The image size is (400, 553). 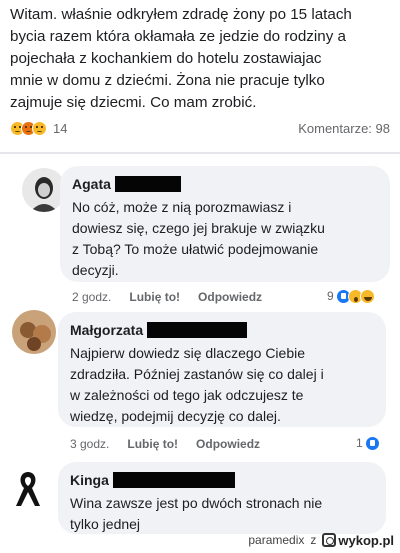 I want to click on comment-actions: 2 godz. Lubię to! Odpowiedz, so click(x=176, y=297).